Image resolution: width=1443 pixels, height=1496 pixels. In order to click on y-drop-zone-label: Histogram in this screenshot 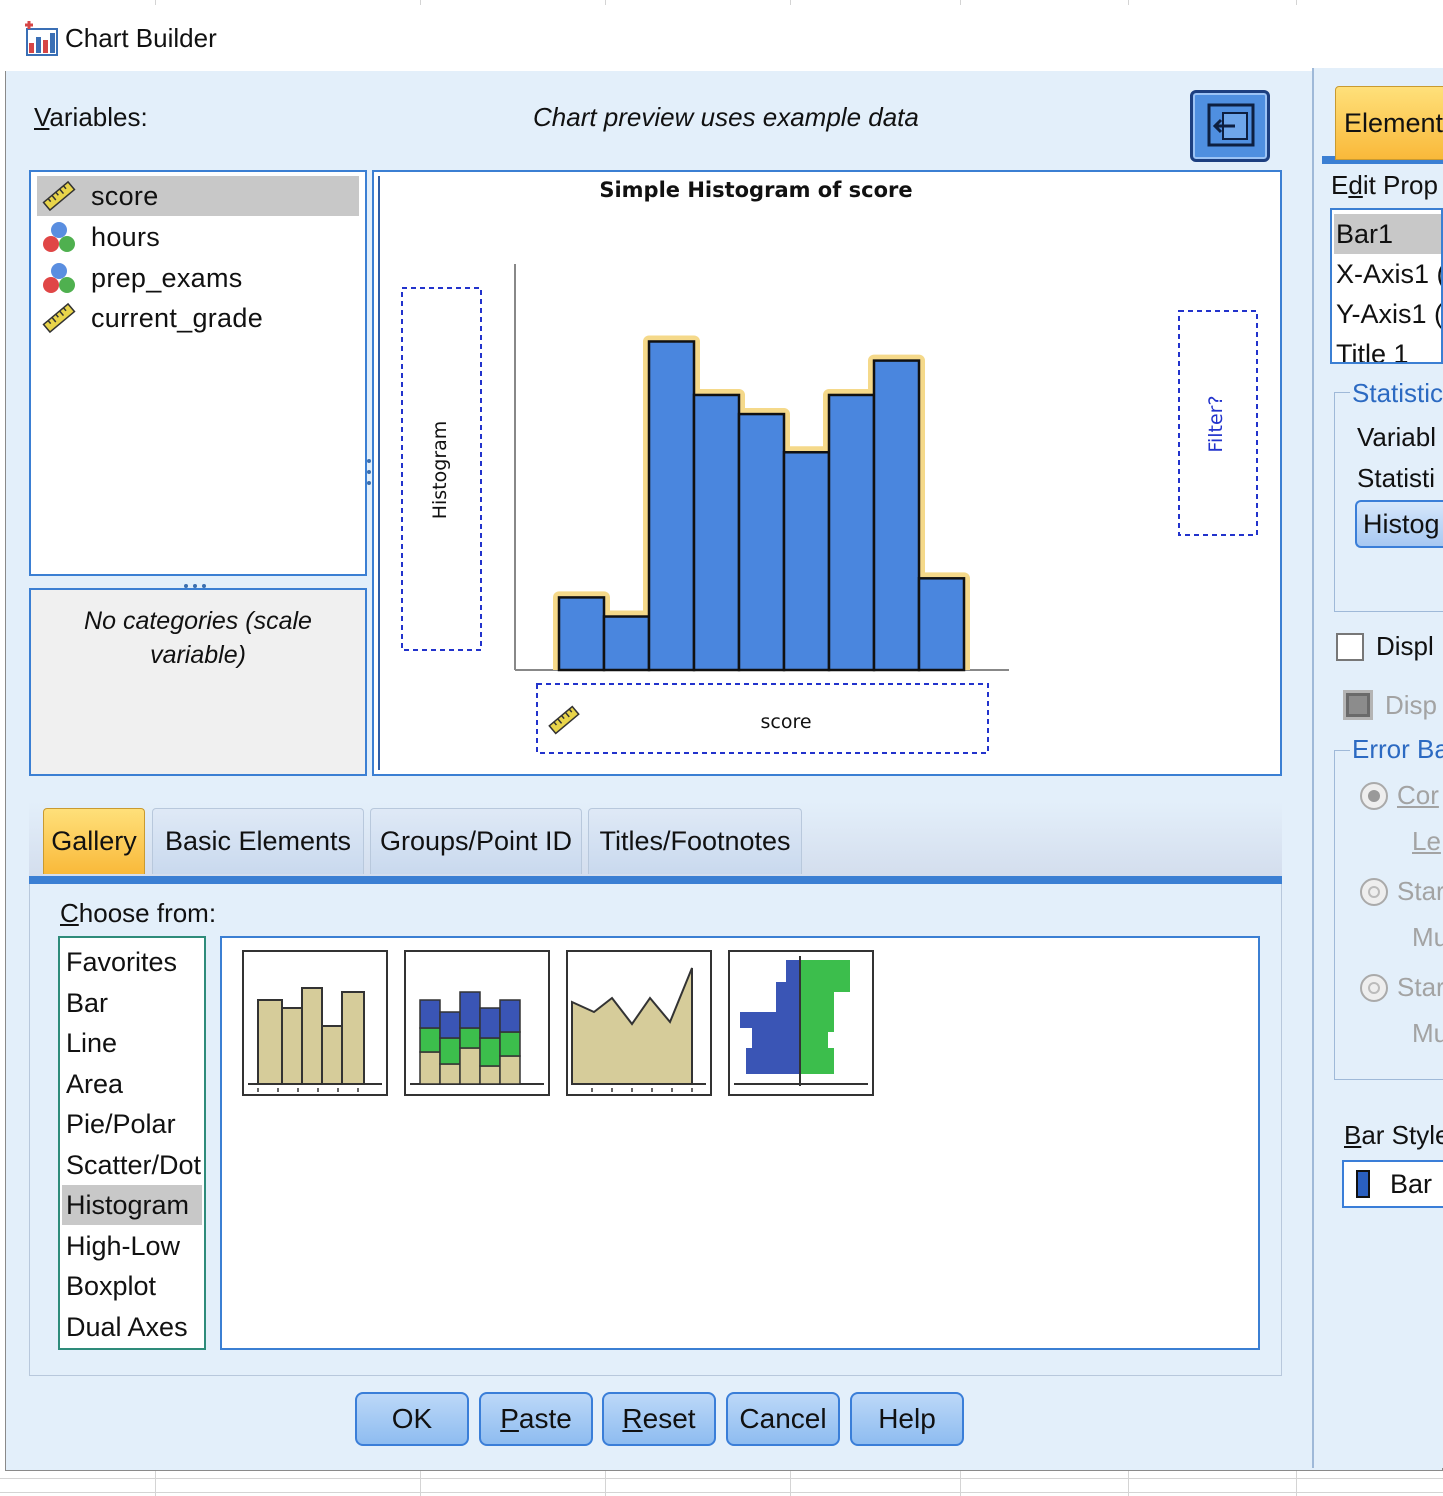, I will do `click(440, 470)`.